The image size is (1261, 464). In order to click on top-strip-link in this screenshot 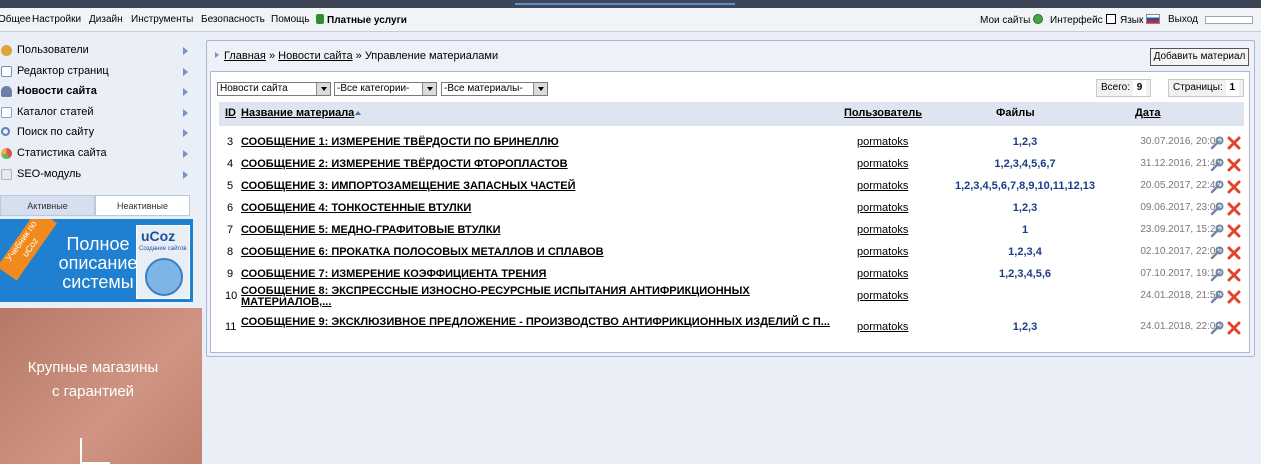, I will do `click(625, 4)`.